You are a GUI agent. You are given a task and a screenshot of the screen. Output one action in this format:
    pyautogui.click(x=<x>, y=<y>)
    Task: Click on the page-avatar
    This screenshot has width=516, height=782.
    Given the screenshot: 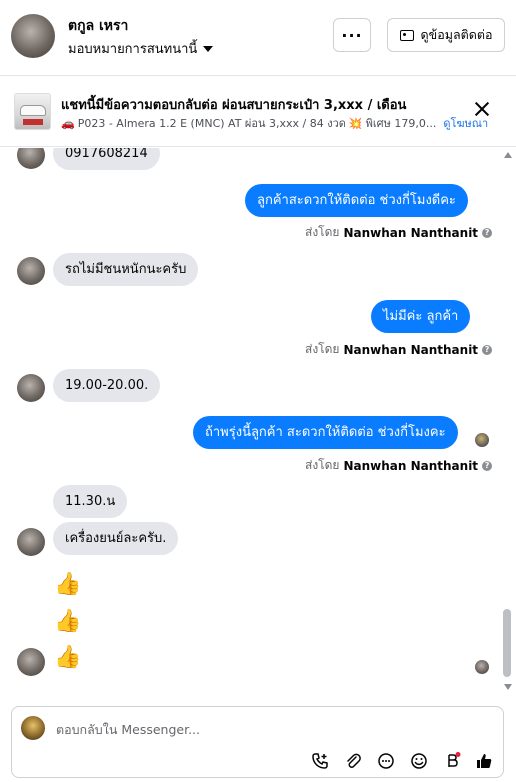 What is the action you would take?
    pyautogui.click(x=33, y=728)
    